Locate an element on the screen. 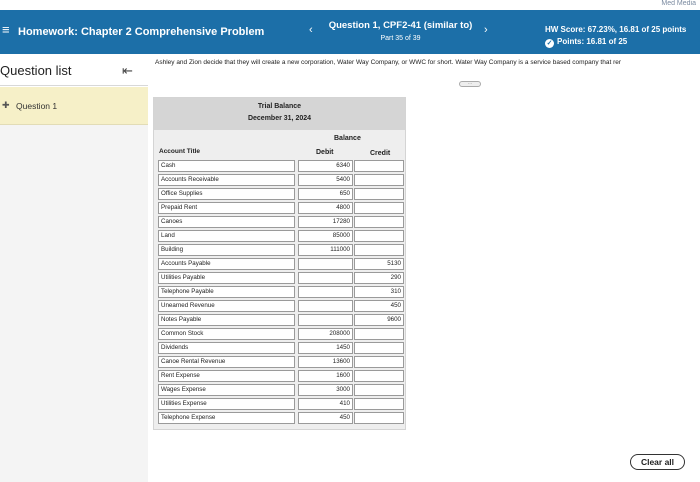 This screenshot has width=700, height=482. table-row: Utilities Payable 290 is located at coordinates (282, 278).